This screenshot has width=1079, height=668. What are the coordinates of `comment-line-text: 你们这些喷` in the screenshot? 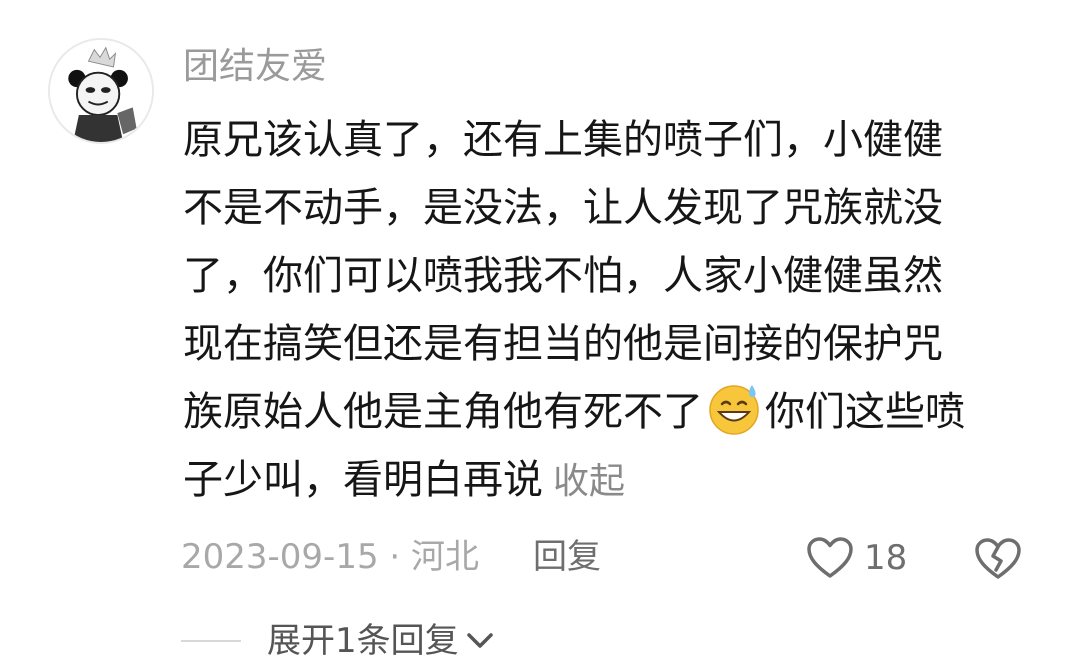 It's located at (865, 412).